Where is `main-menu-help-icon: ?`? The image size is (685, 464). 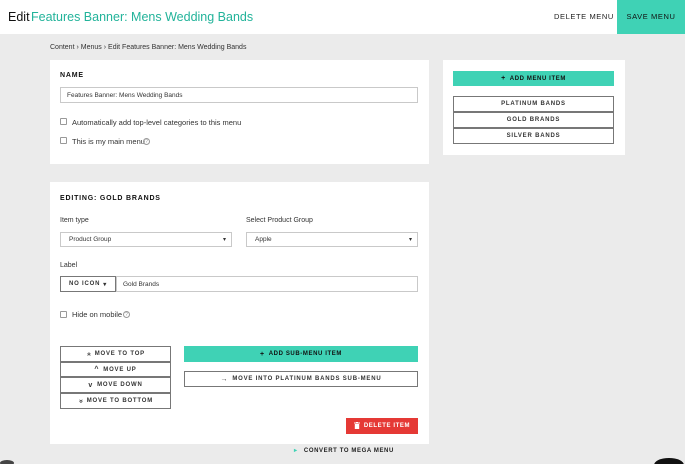
main-menu-help-icon: ? is located at coordinates (146, 141).